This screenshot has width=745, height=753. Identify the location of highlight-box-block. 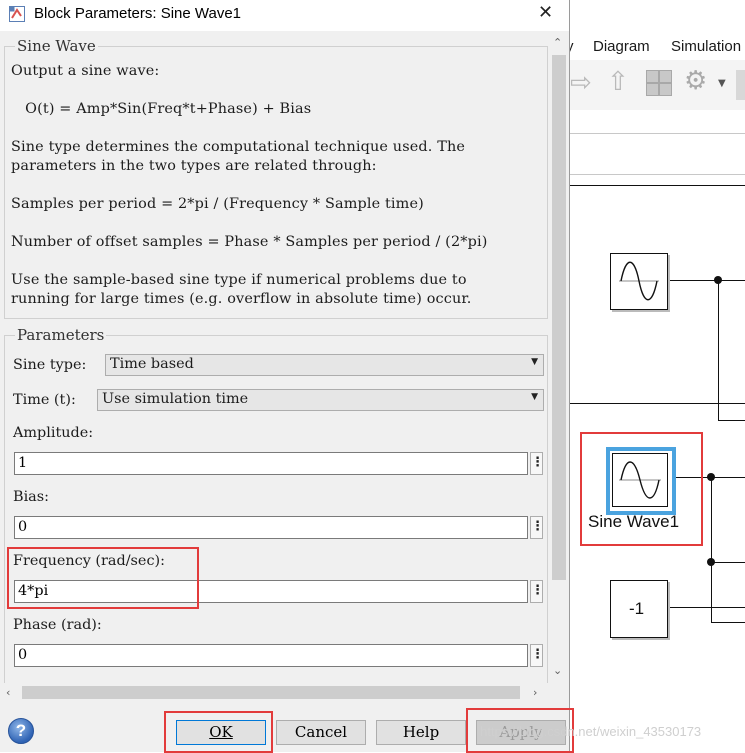
(641, 489).